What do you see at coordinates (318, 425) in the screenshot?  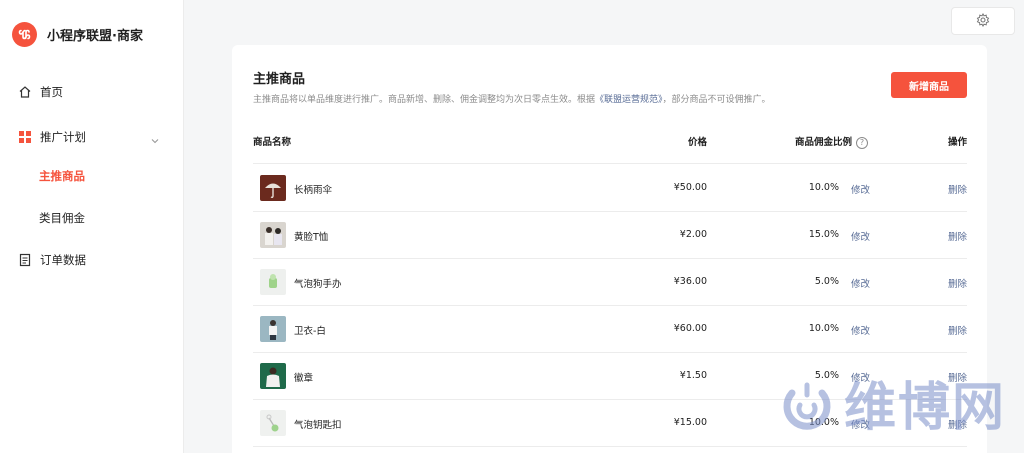 I see `product-name: 气泡钥匙扣` at bounding box center [318, 425].